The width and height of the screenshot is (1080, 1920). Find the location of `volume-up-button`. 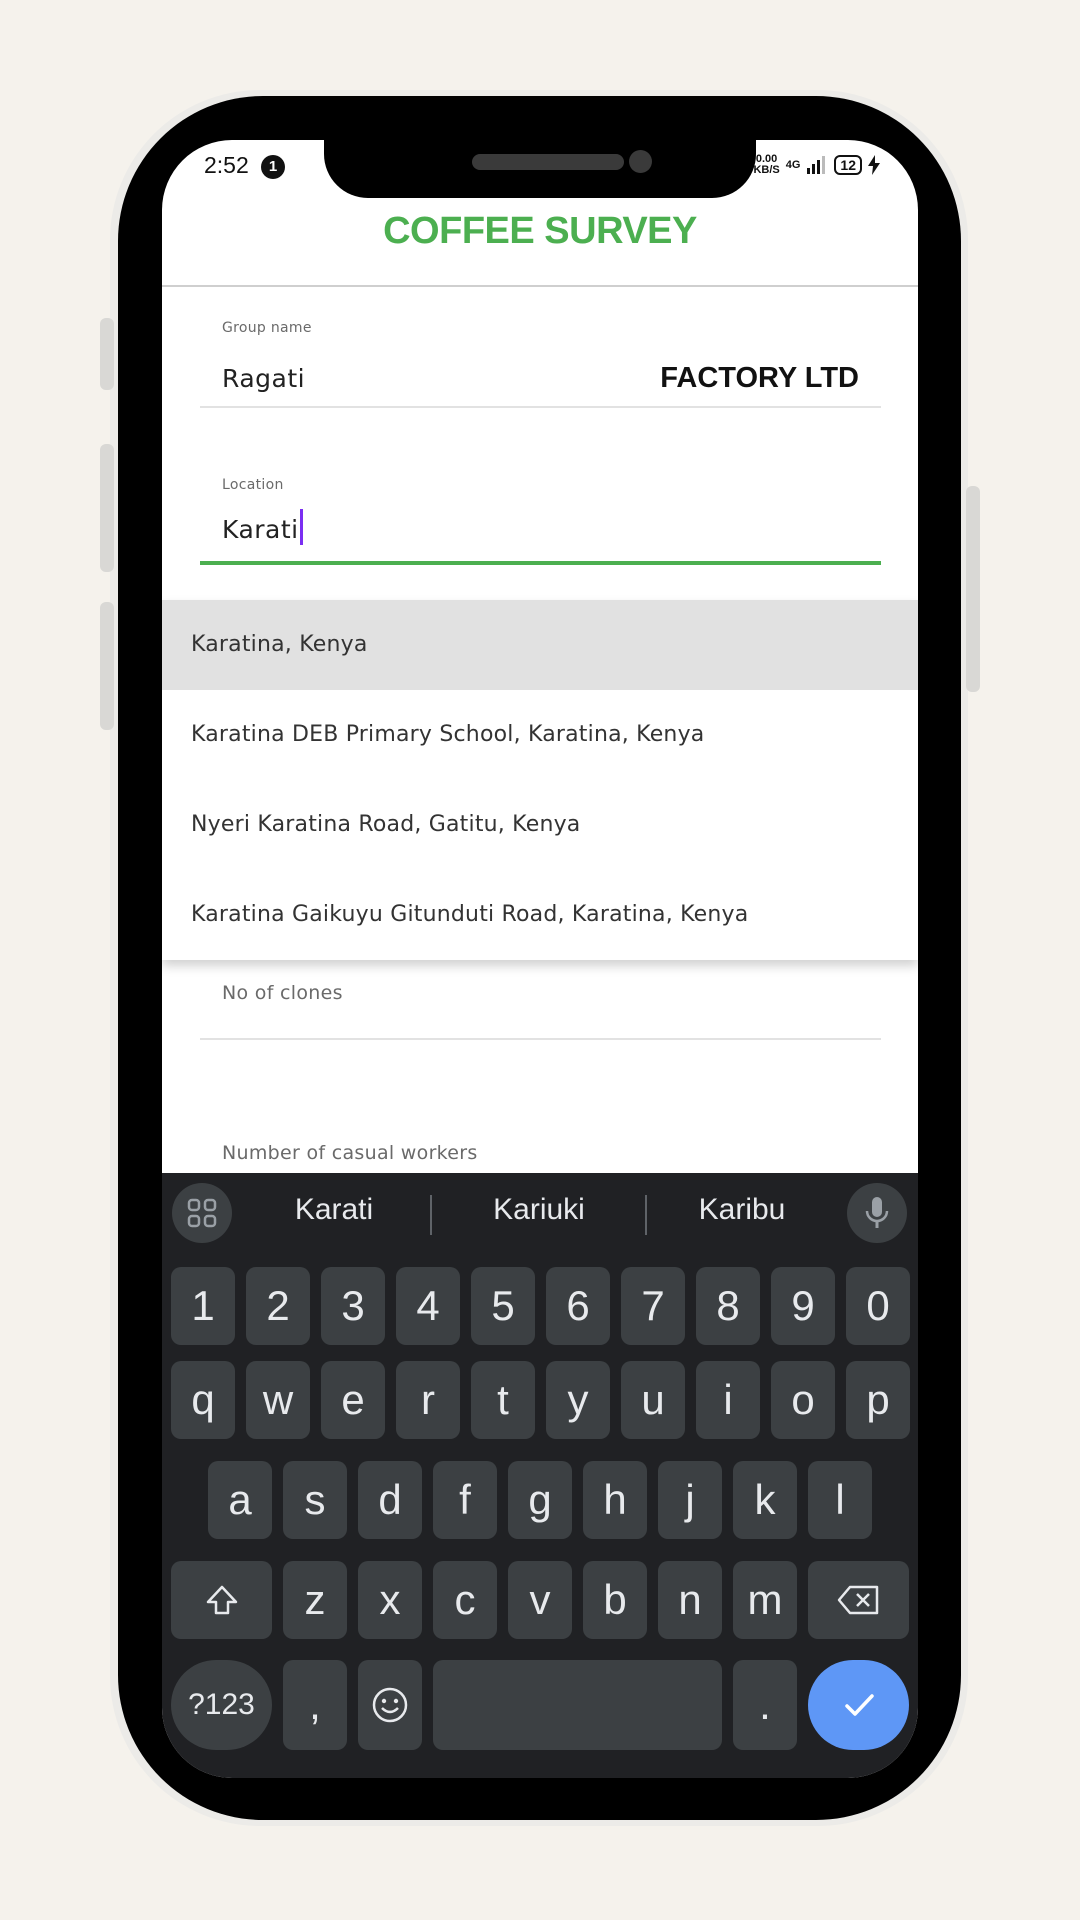

volume-up-button is located at coordinates (107, 354).